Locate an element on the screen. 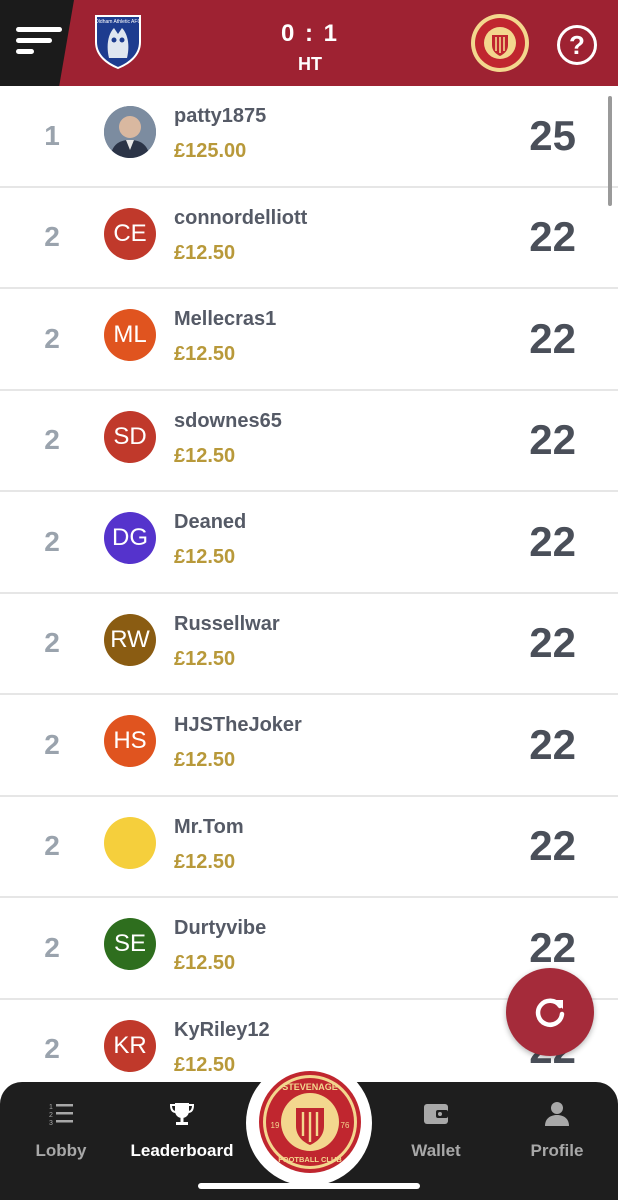 The image size is (618, 1200). refresh-button is located at coordinates (550, 1012).